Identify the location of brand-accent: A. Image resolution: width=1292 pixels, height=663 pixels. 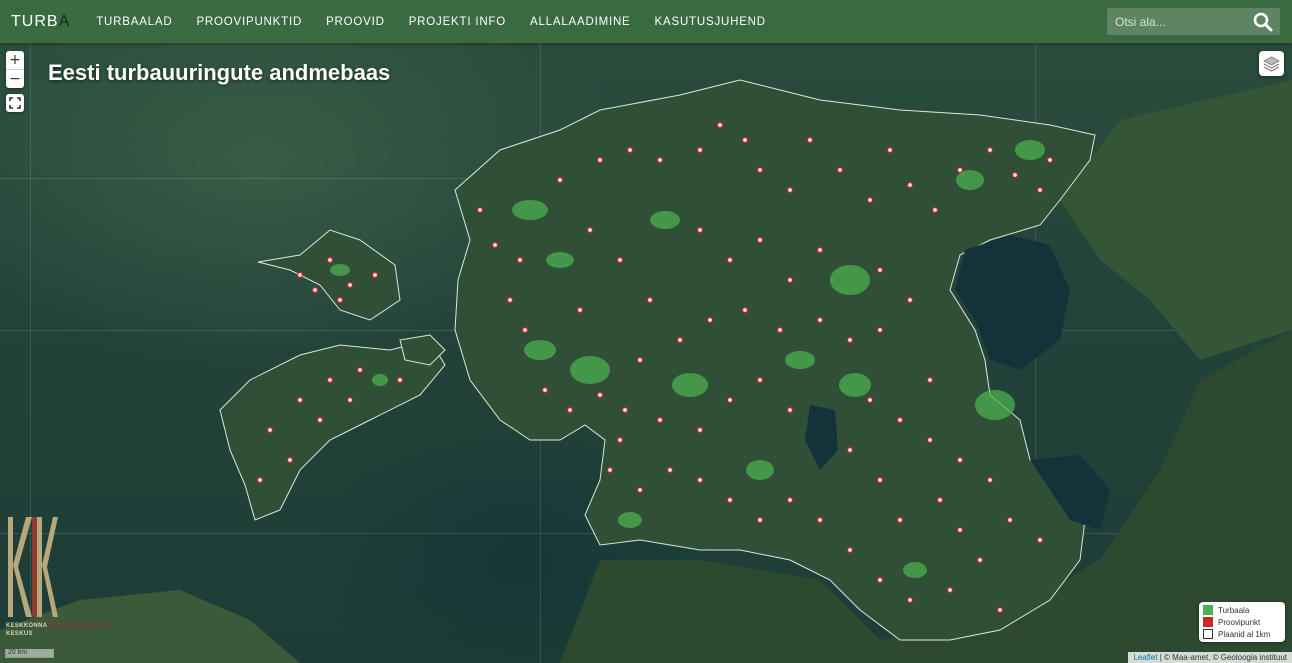
(64, 21).